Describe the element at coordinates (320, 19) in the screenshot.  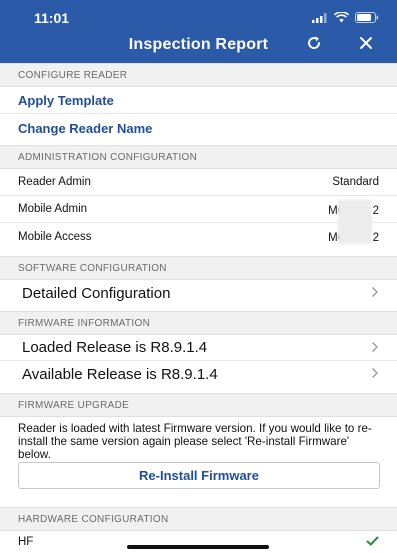
I see `signal-icon` at that location.